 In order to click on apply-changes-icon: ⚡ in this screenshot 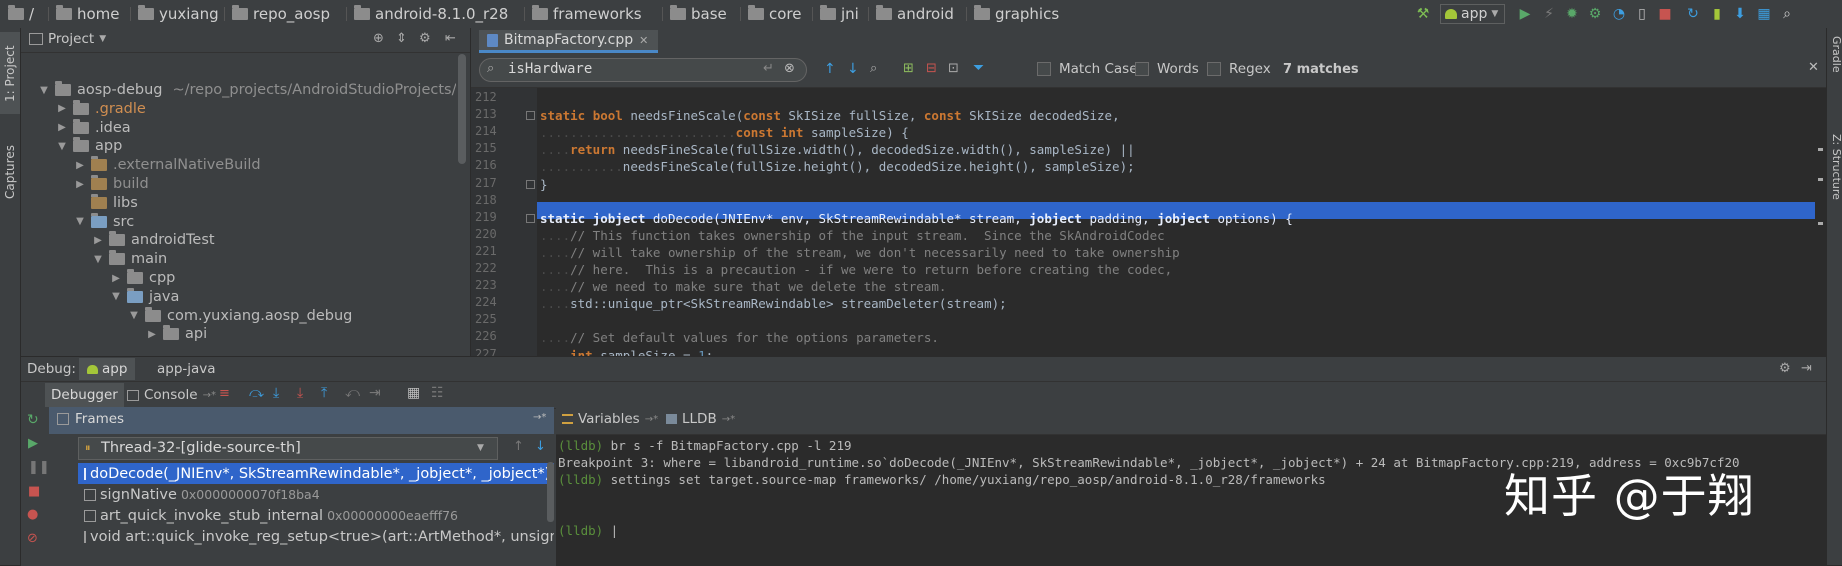, I will do `click(1549, 14)`.